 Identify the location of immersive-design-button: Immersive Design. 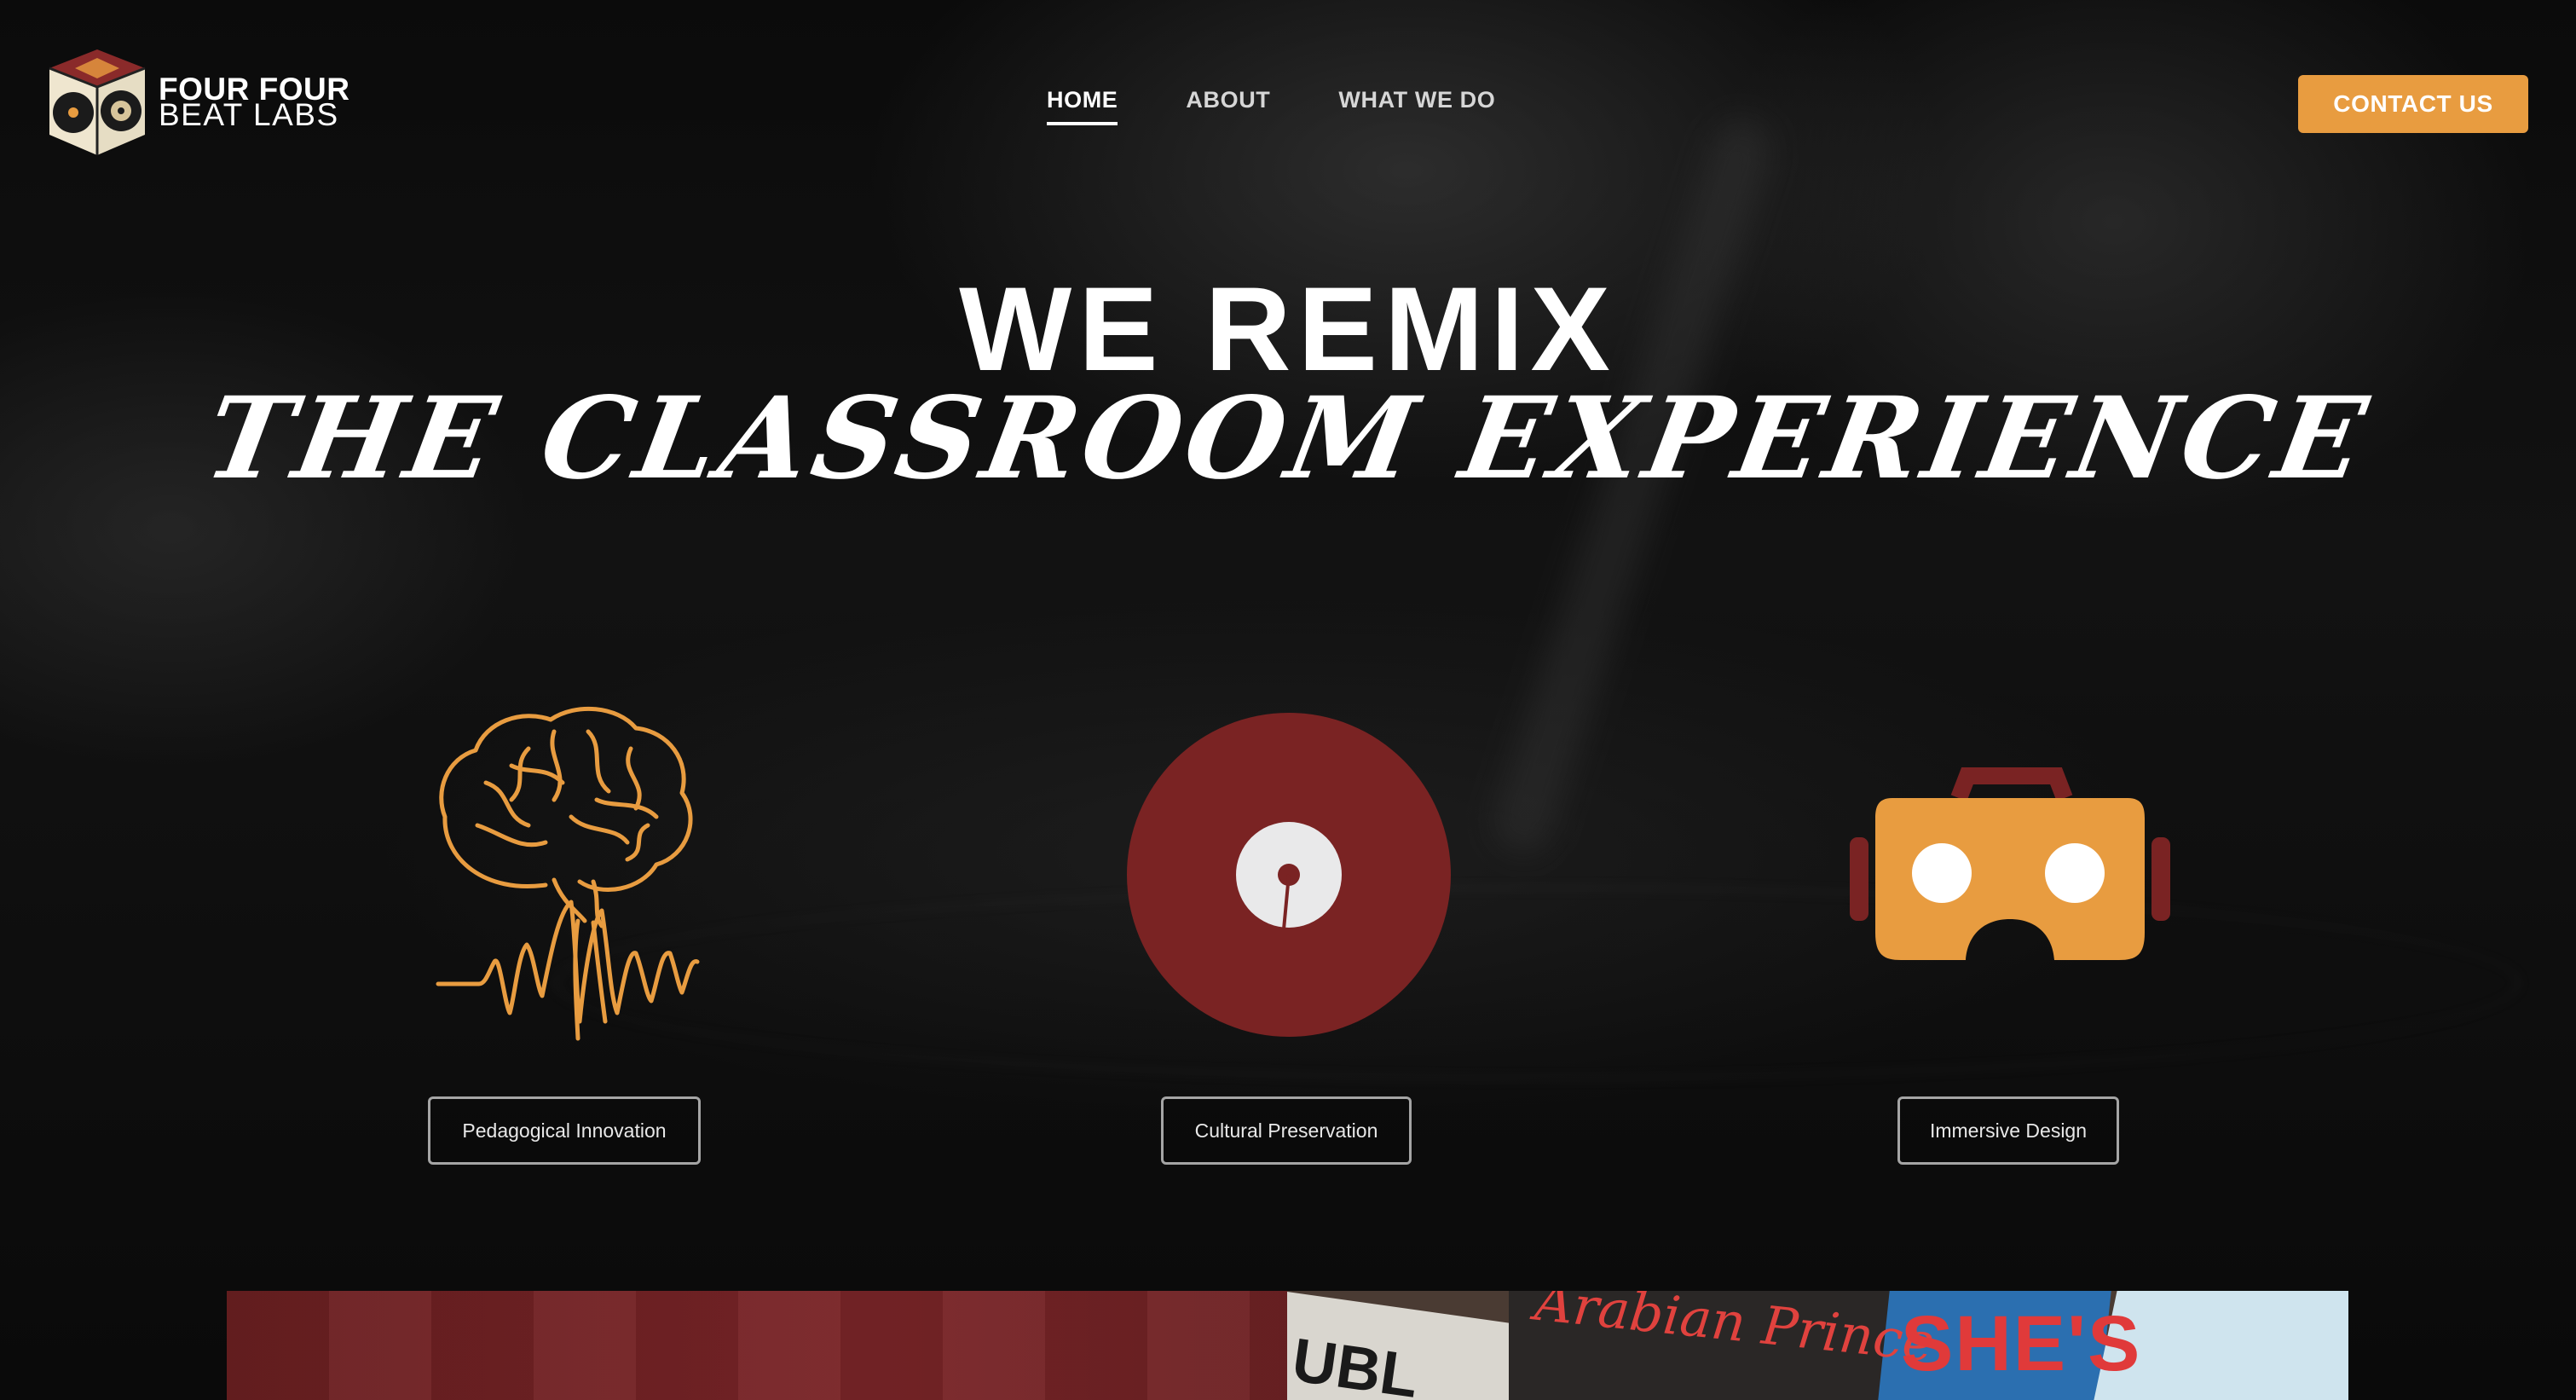
(2008, 1130).